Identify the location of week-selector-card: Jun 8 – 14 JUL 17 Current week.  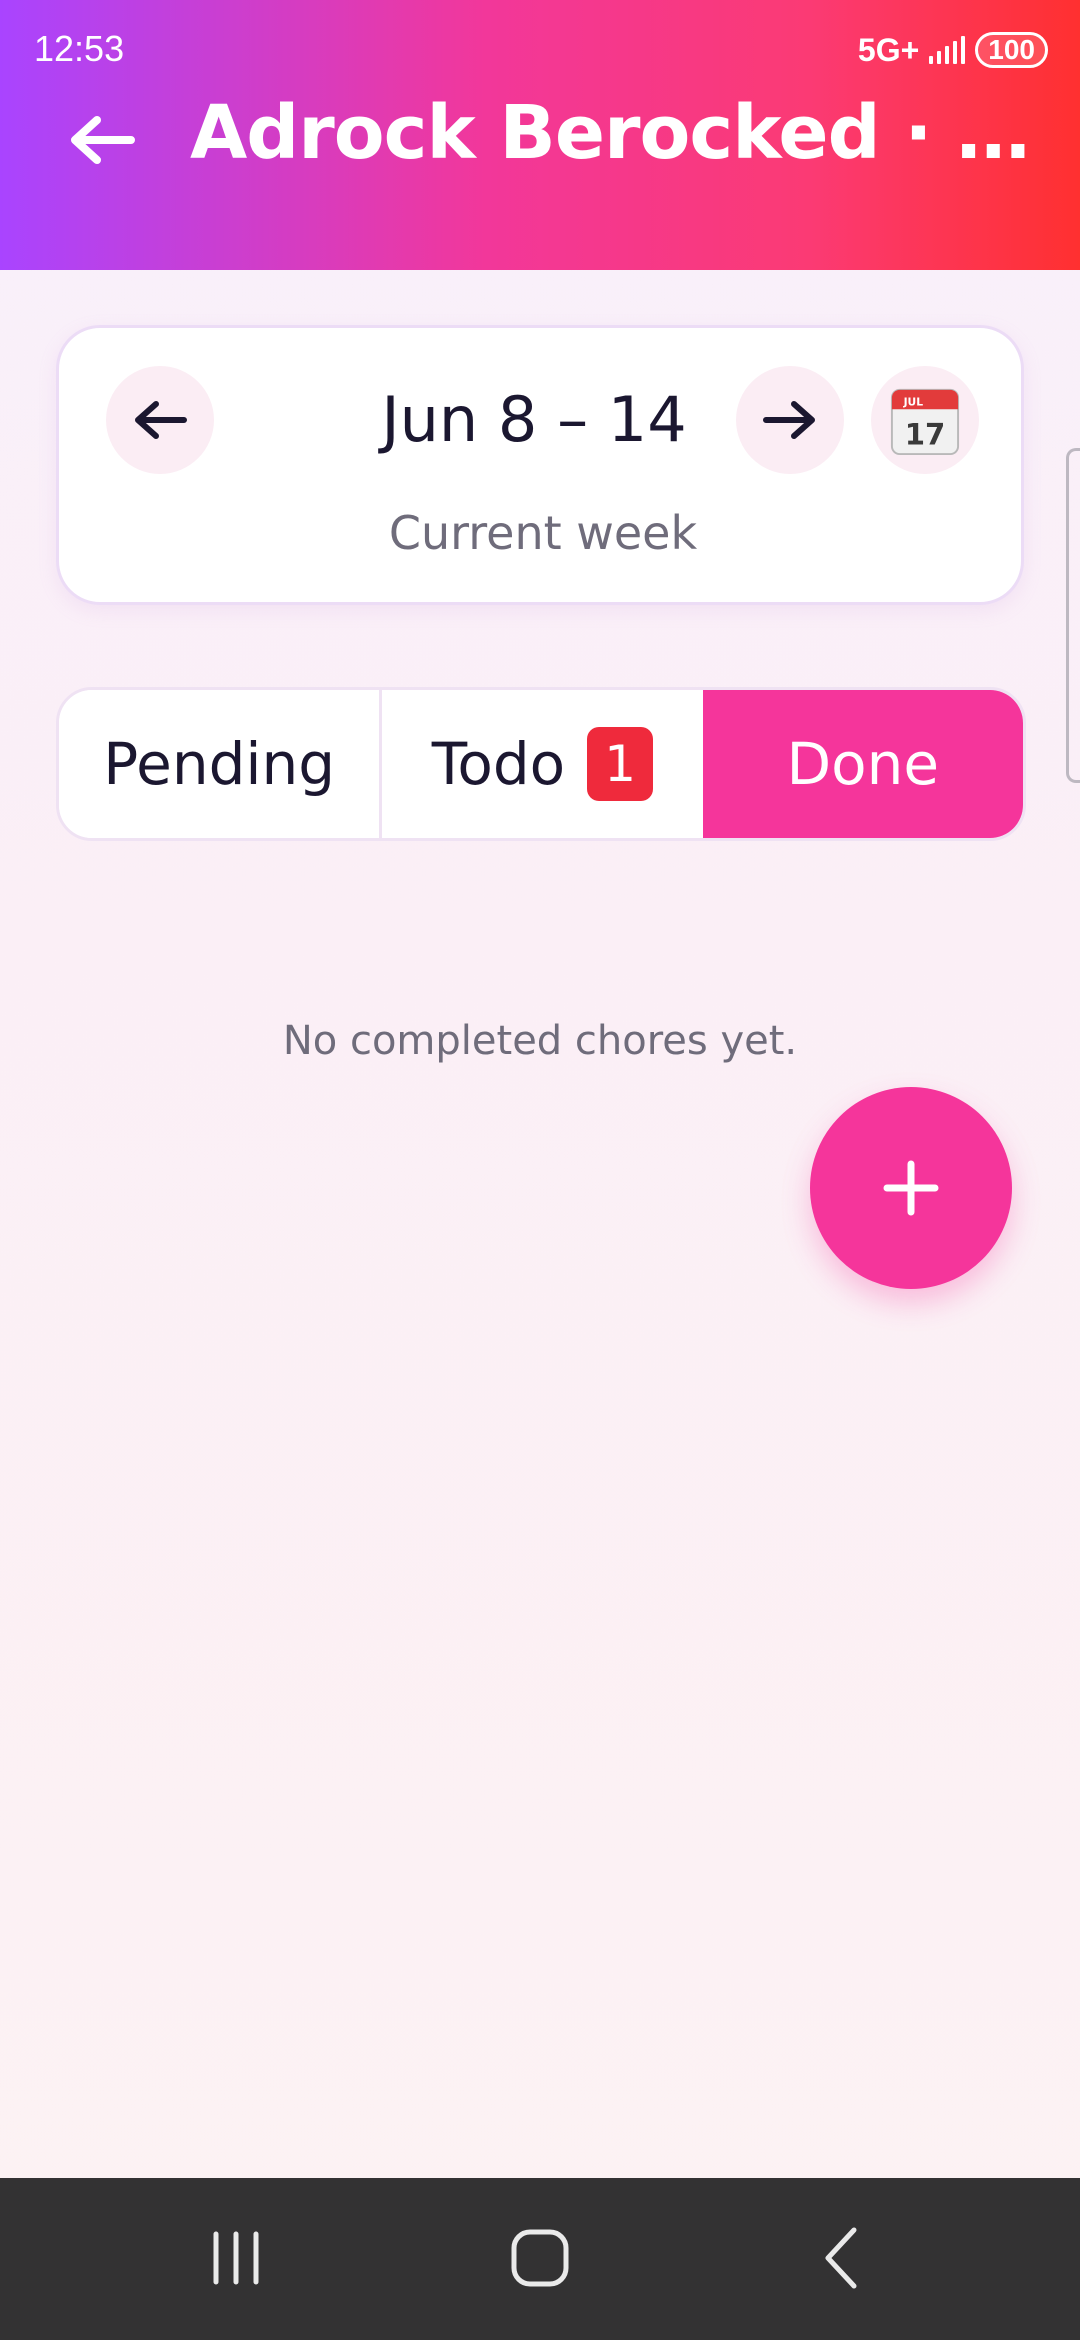
(540, 465).